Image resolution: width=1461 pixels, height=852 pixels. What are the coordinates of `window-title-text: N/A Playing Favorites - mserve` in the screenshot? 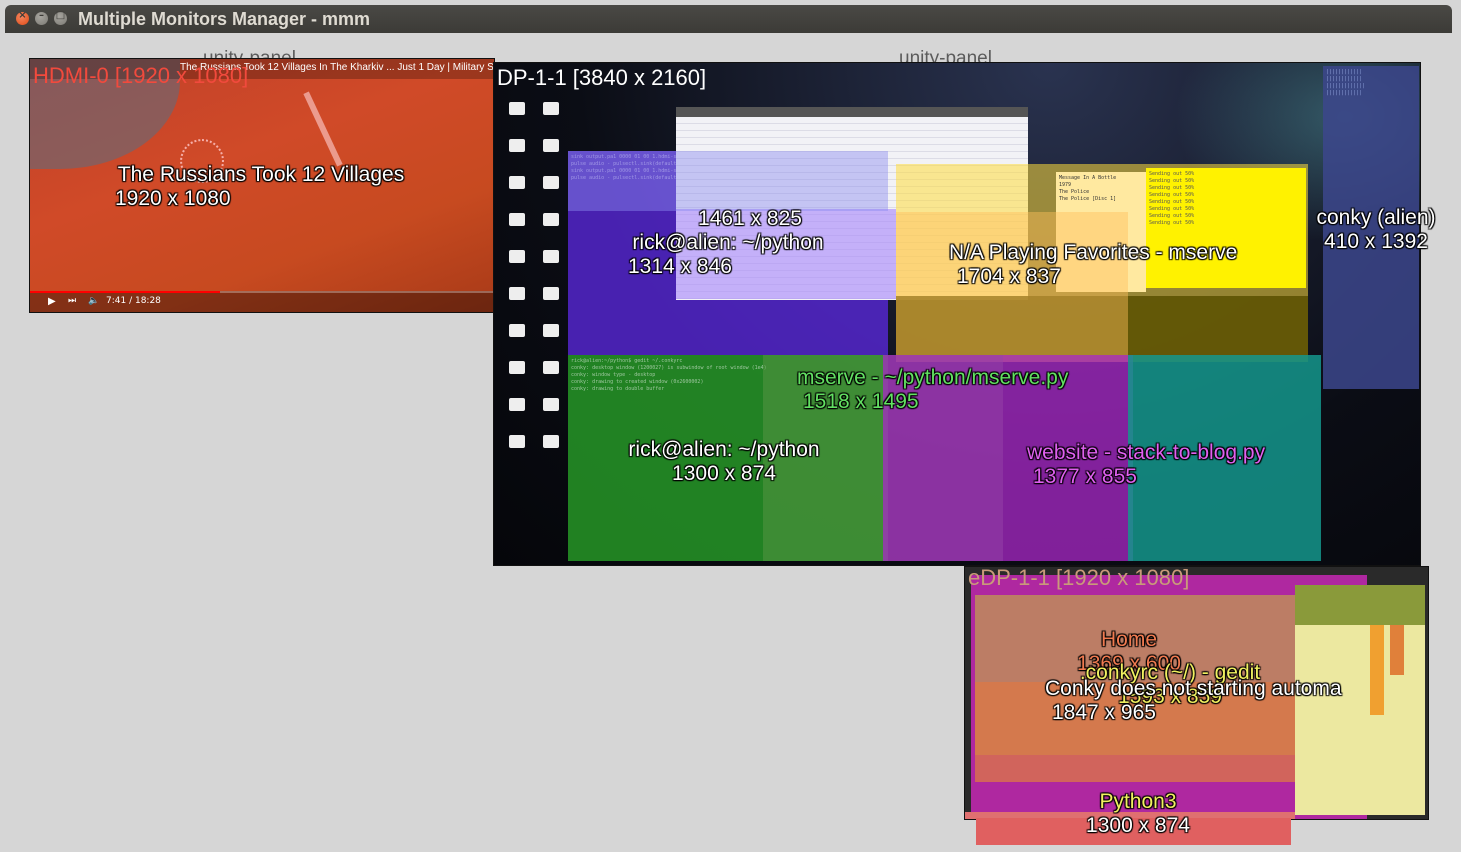 It's located at (1093, 252).